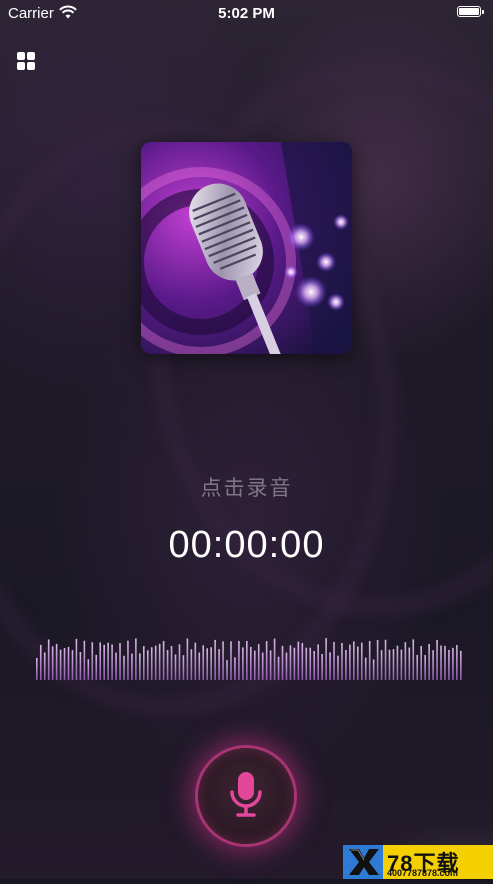 The width and height of the screenshot is (493, 884). I want to click on clock: 5:02 PM, so click(246, 13).